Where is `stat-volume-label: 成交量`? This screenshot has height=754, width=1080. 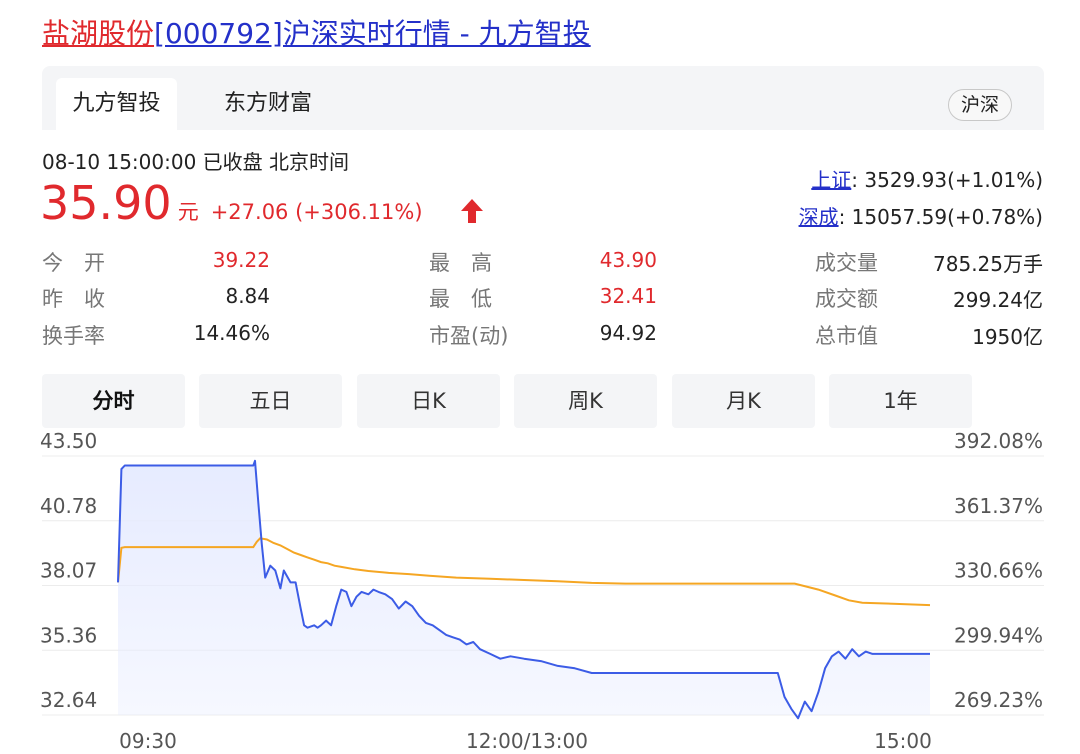 stat-volume-label: 成交量 is located at coordinates (846, 263).